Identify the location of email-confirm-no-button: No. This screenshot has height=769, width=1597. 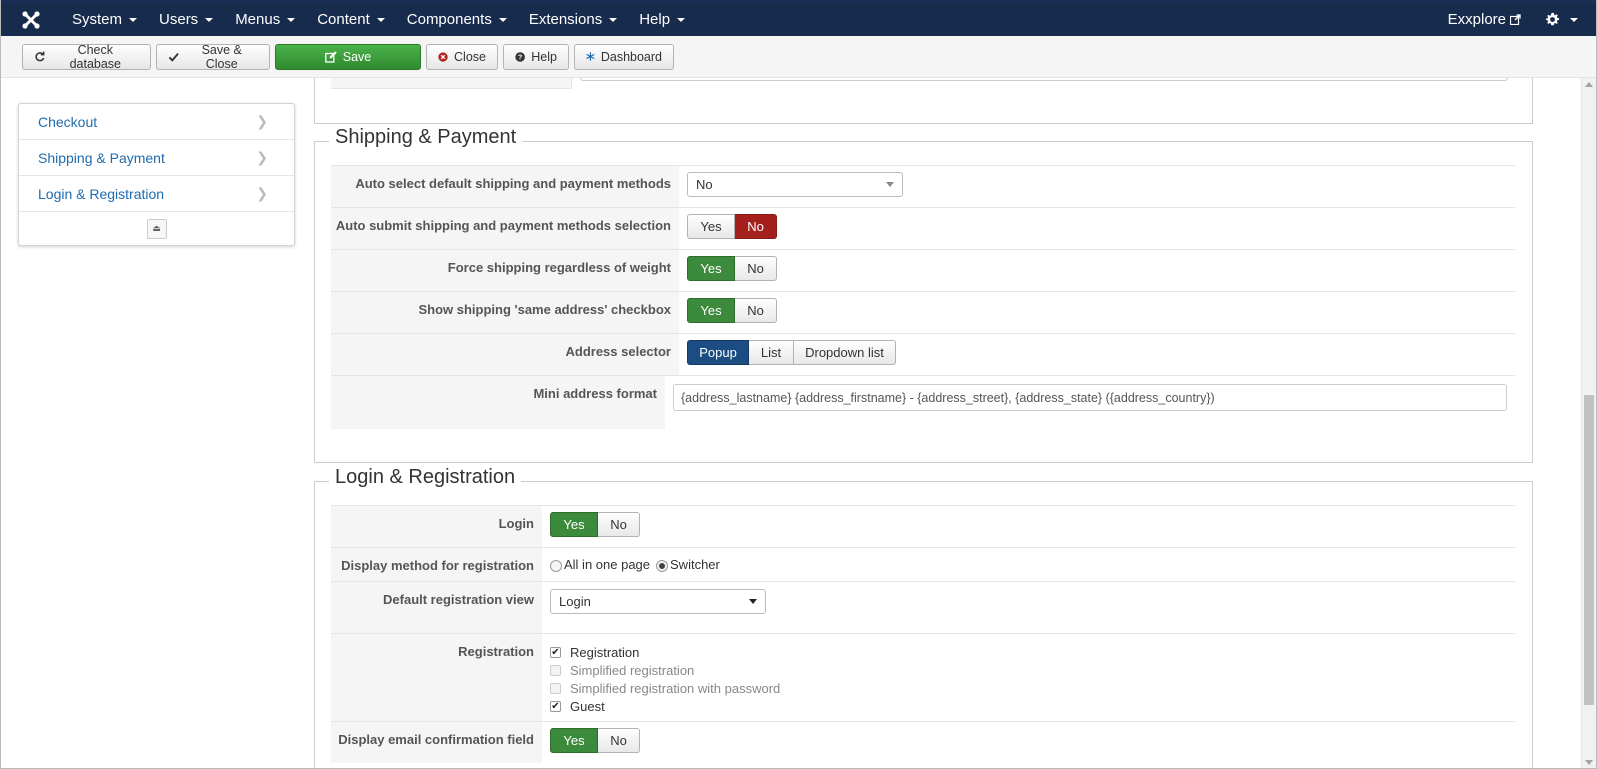
(619, 740).